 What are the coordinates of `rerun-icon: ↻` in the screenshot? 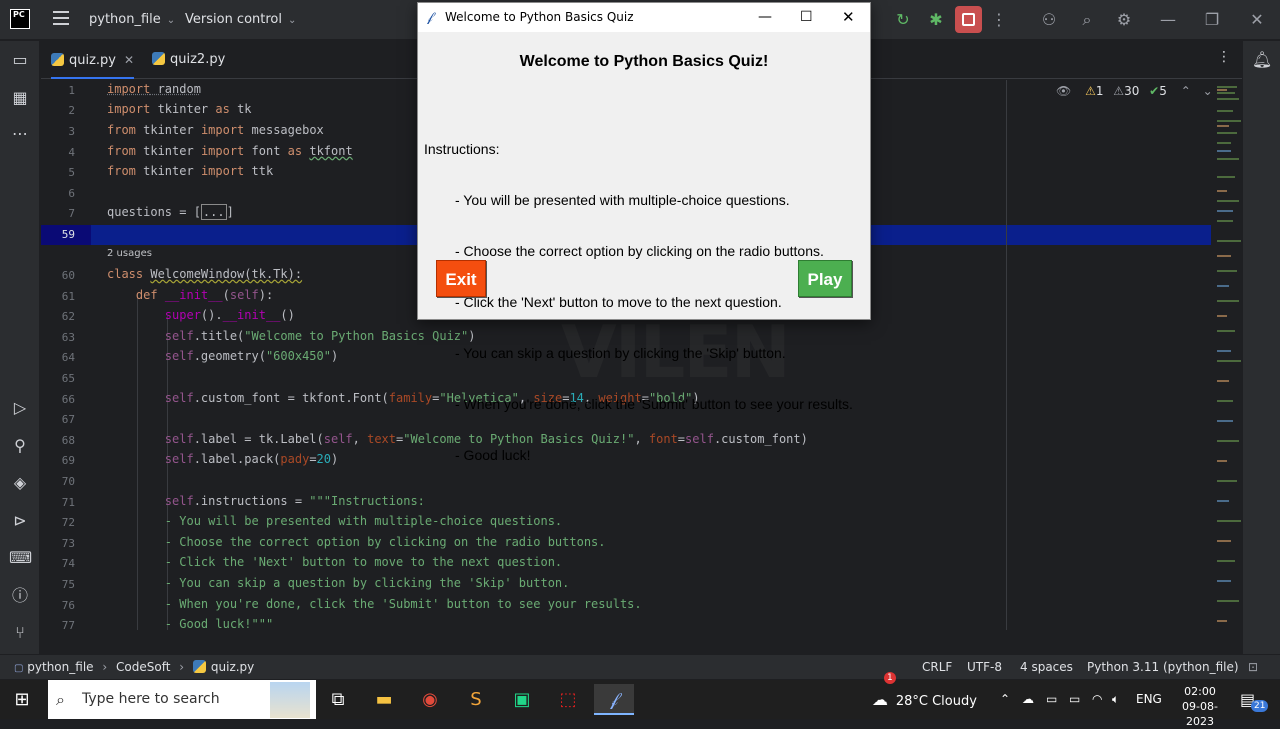 It's located at (903, 20).